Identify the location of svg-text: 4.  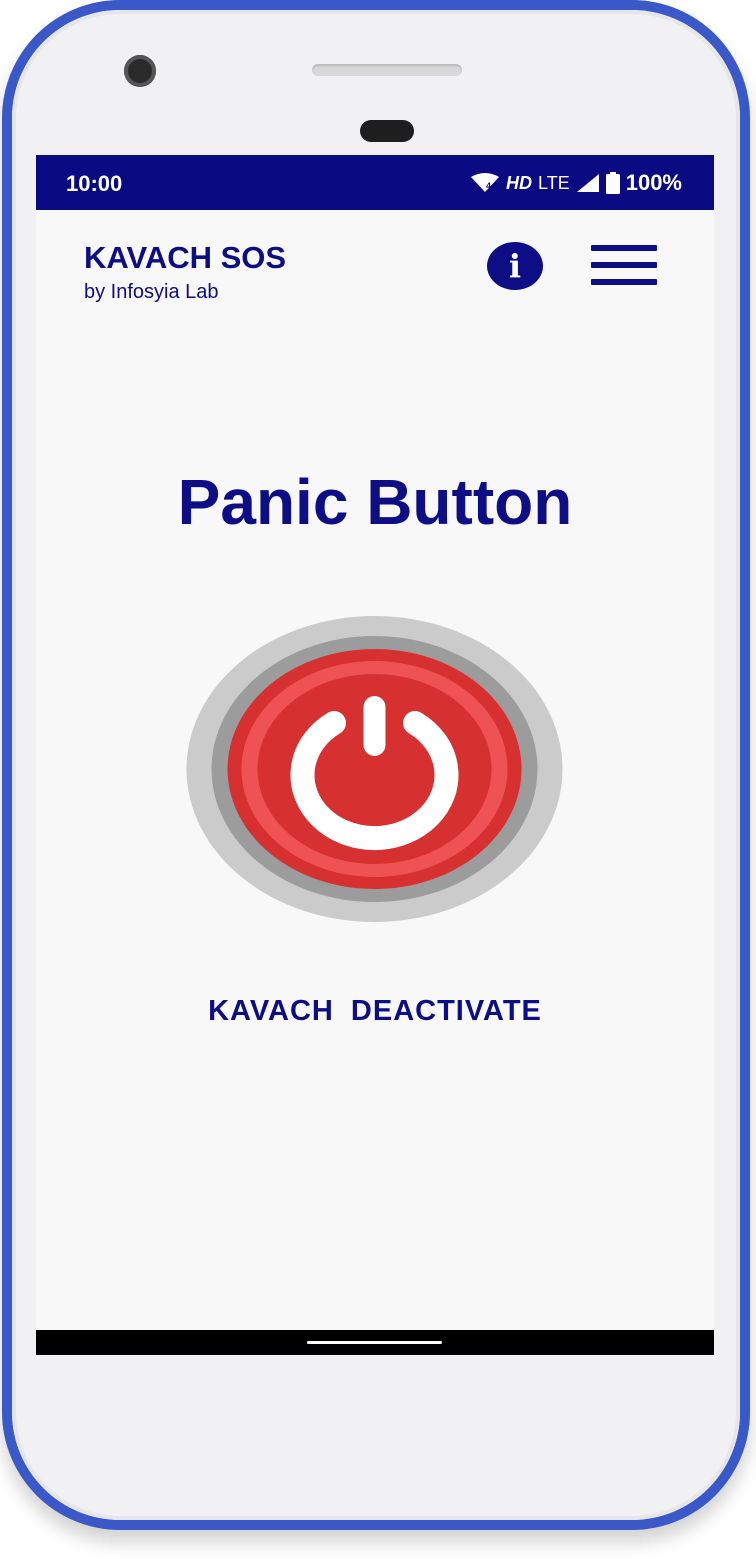
(488, 186).